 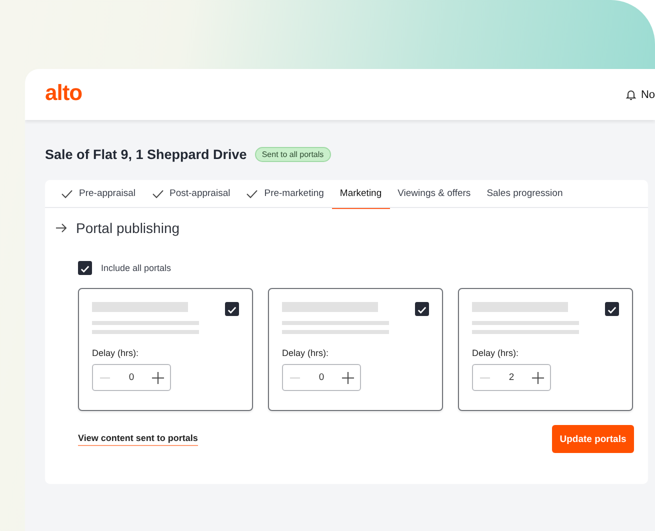 What do you see at coordinates (511, 377) in the screenshot?
I see `delay-stepper: 2` at bounding box center [511, 377].